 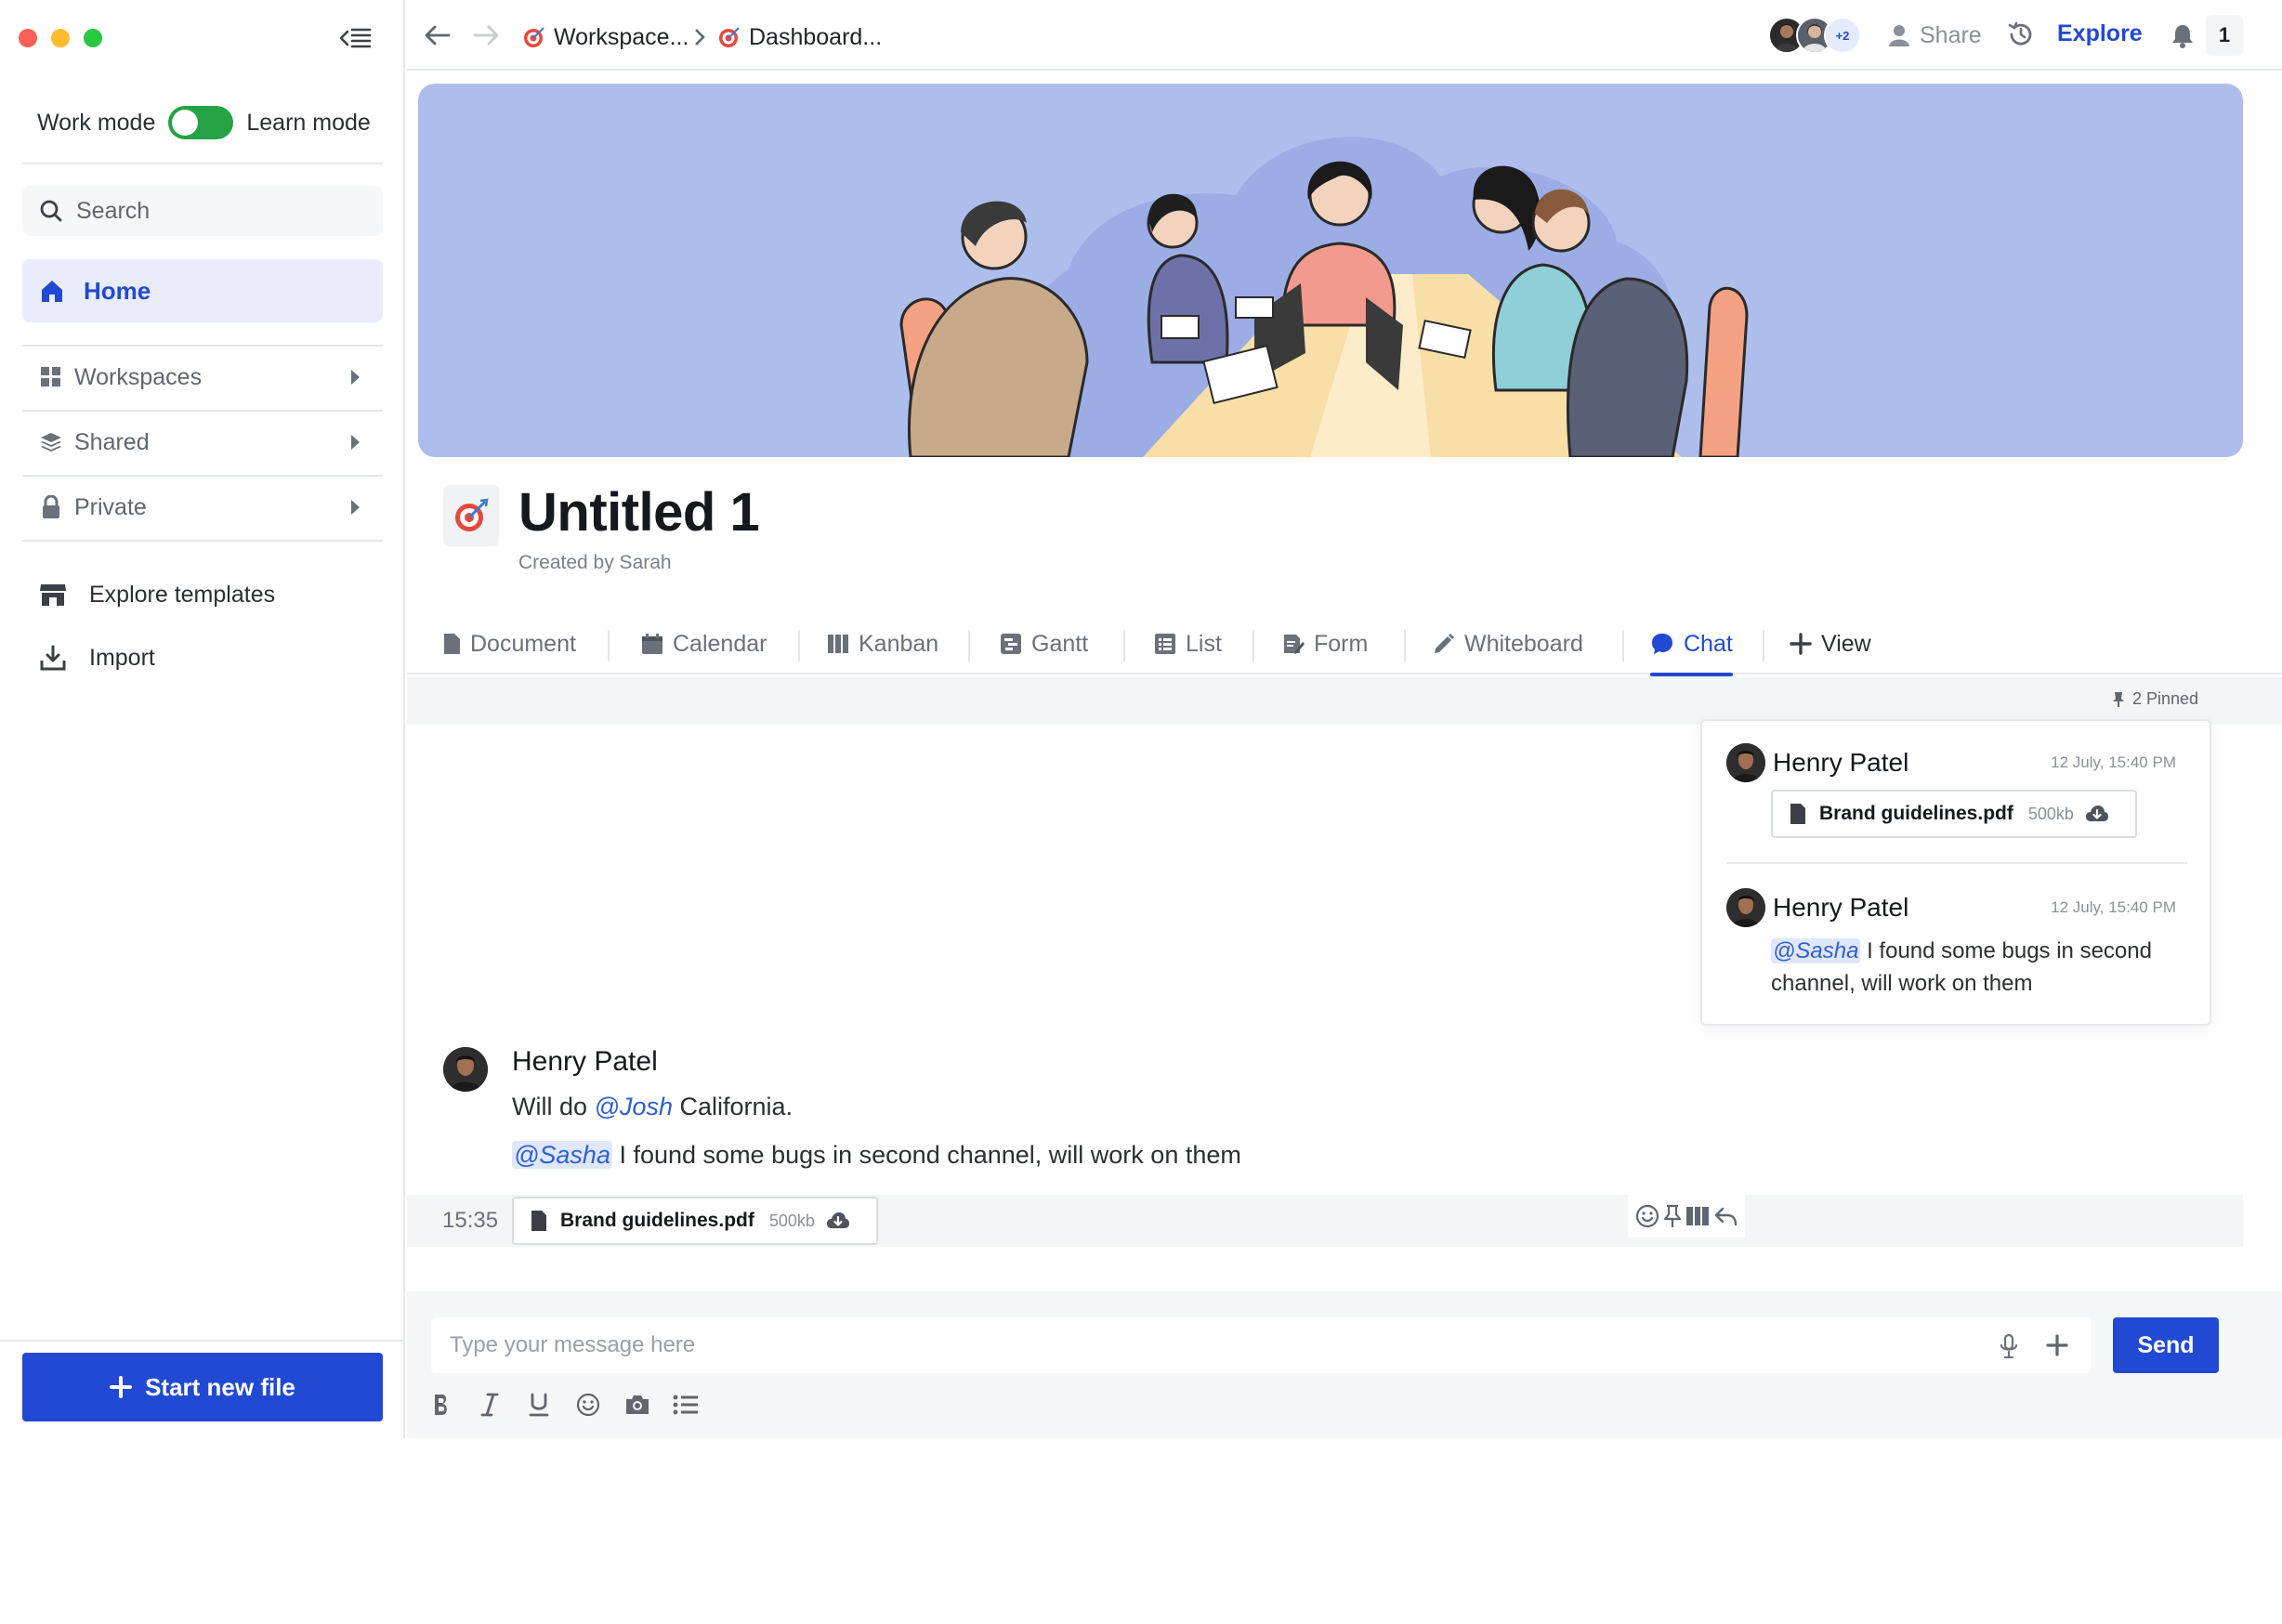 What do you see at coordinates (552, 1405) in the screenshot?
I see `underline-icon` at bounding box center [552, 1405].